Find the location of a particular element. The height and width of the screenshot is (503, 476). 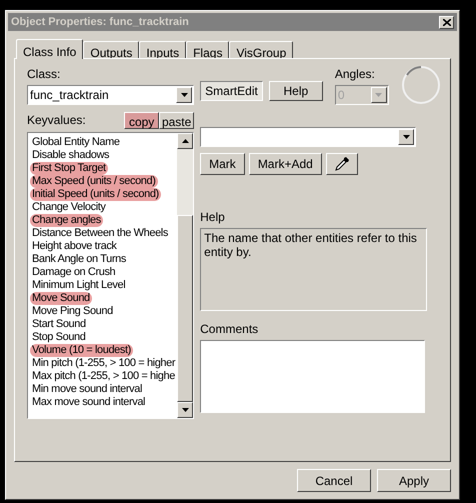

keyvalue-item: Distance Between the Wheels is located at coordinates (100, 233).